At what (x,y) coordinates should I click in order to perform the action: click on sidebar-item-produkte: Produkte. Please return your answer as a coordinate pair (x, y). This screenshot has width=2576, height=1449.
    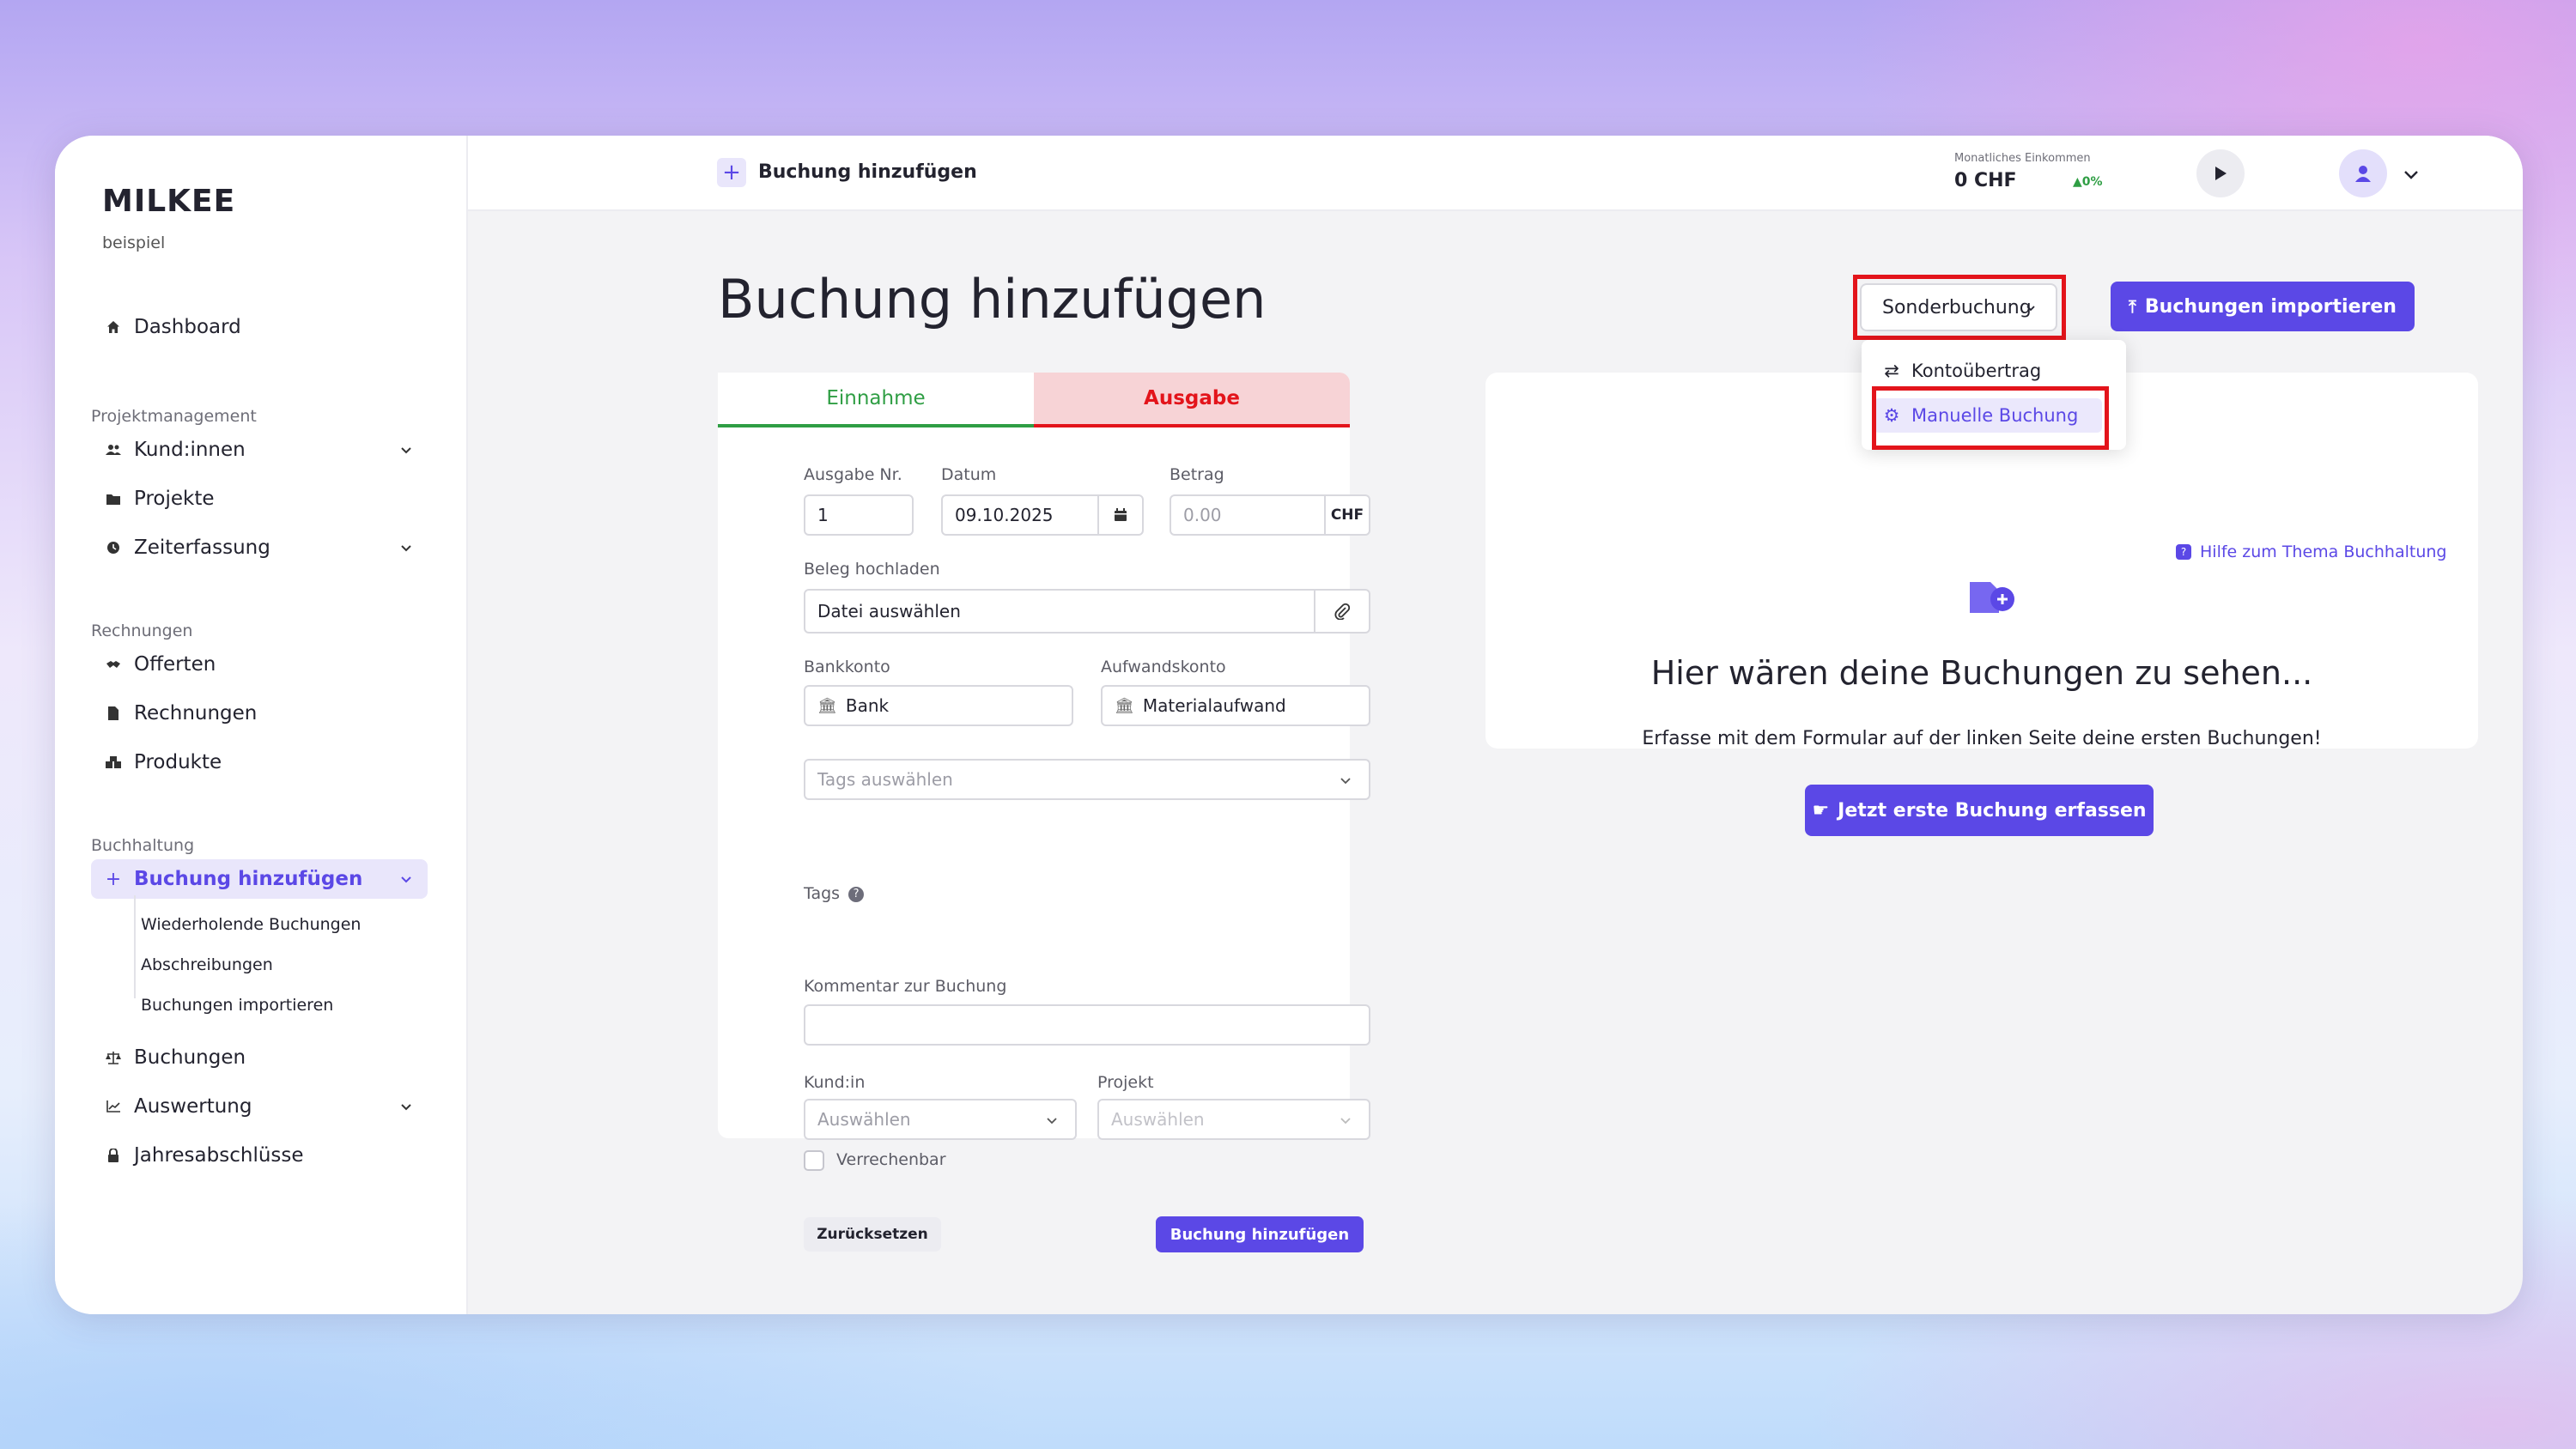
    Looking at the image, I should click on (259, 762).